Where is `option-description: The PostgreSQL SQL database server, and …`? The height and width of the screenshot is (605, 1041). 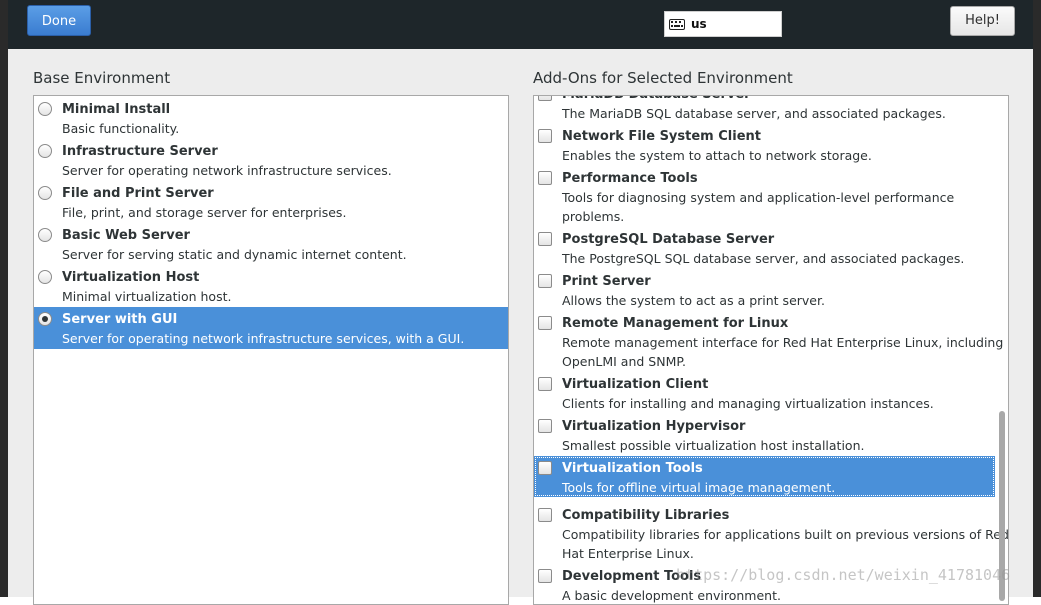
option-description: The PostgreSQL SQL database server, and … is located at coordinates (763, 258).